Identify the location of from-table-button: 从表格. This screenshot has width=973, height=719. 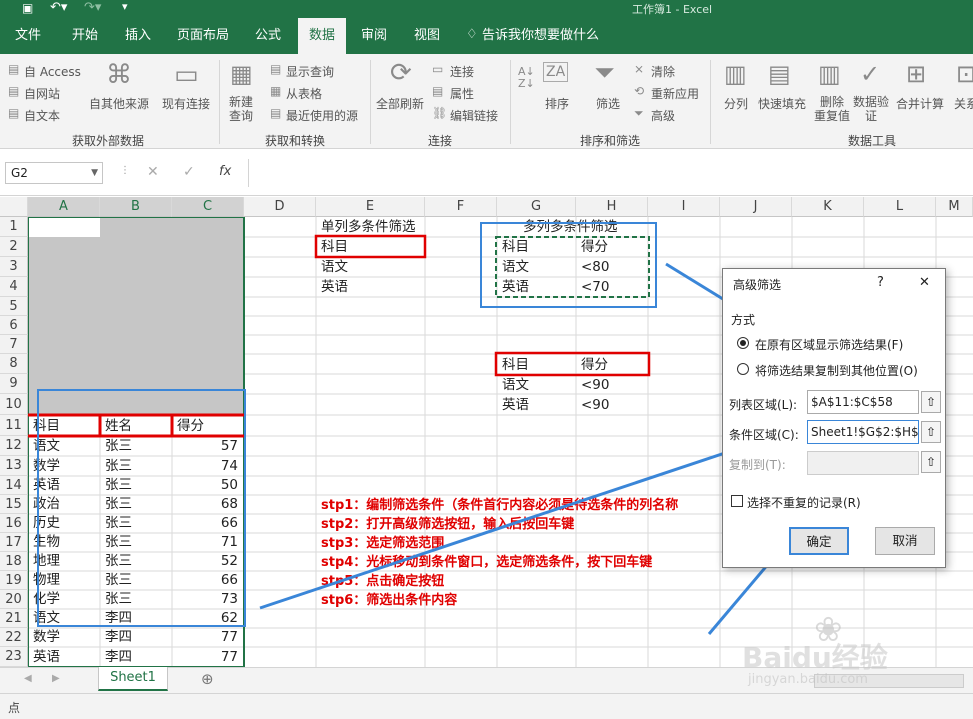
(304, 93).